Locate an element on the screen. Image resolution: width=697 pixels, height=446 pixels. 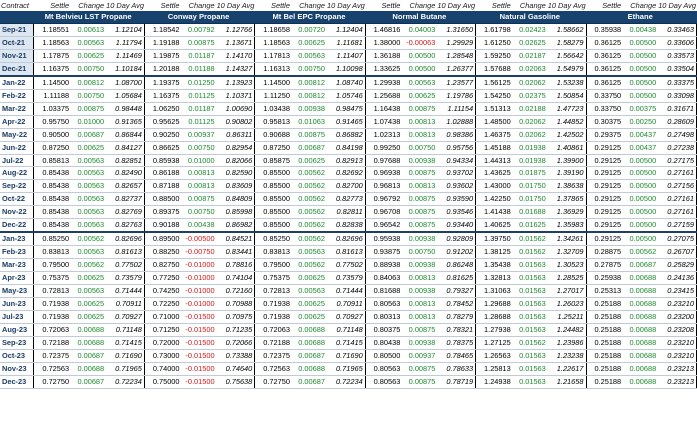
avg-cell: 0.27156 is located at coordinates (677, 186).